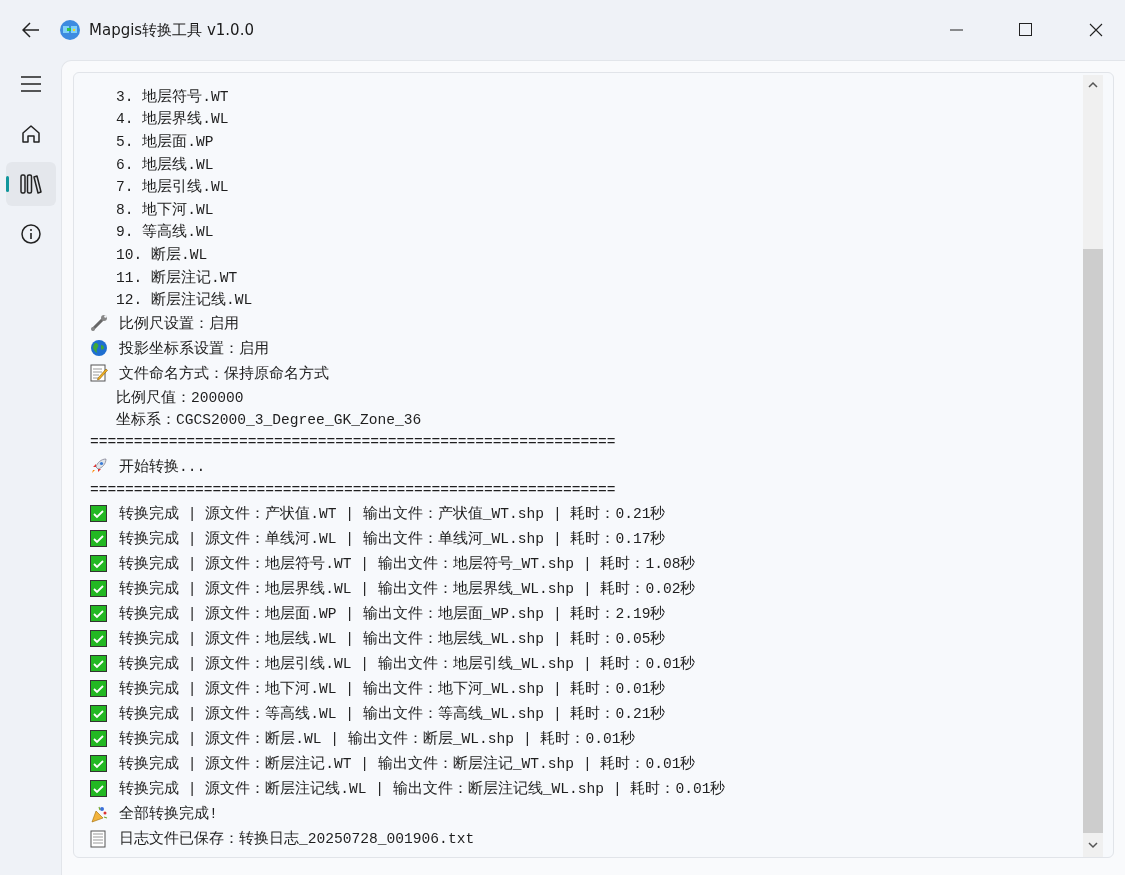 The height and width of the screenshot is (875, 1125). I want to click on file-list-item: 5. 地层面.WP, so click(165, 141).